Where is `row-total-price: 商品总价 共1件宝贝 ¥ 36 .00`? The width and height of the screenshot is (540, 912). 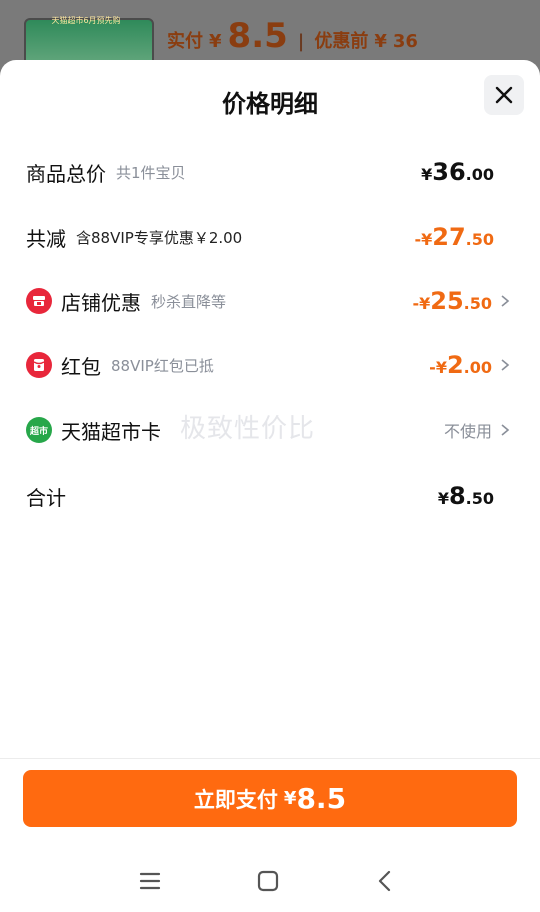
row-total-price: 商品总价 共1件宝贝 ¥ 36 .00 is located at coordinates (272, 172).